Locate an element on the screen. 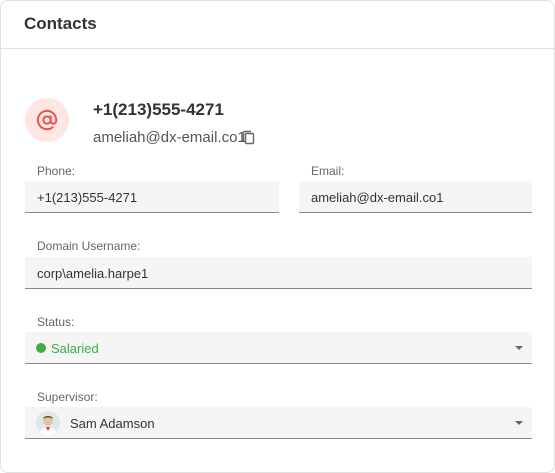  at-sign-icon is located at coordinates (47, 120).